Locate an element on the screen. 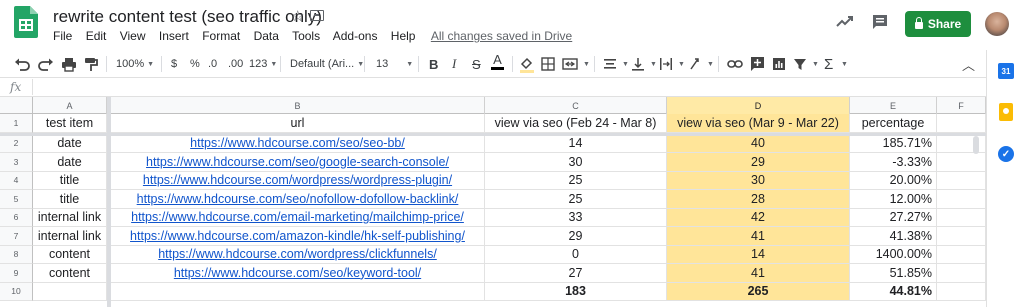 The image size is (1024, 307). views-before-cell: 33 is located at coordinates (576, 217).